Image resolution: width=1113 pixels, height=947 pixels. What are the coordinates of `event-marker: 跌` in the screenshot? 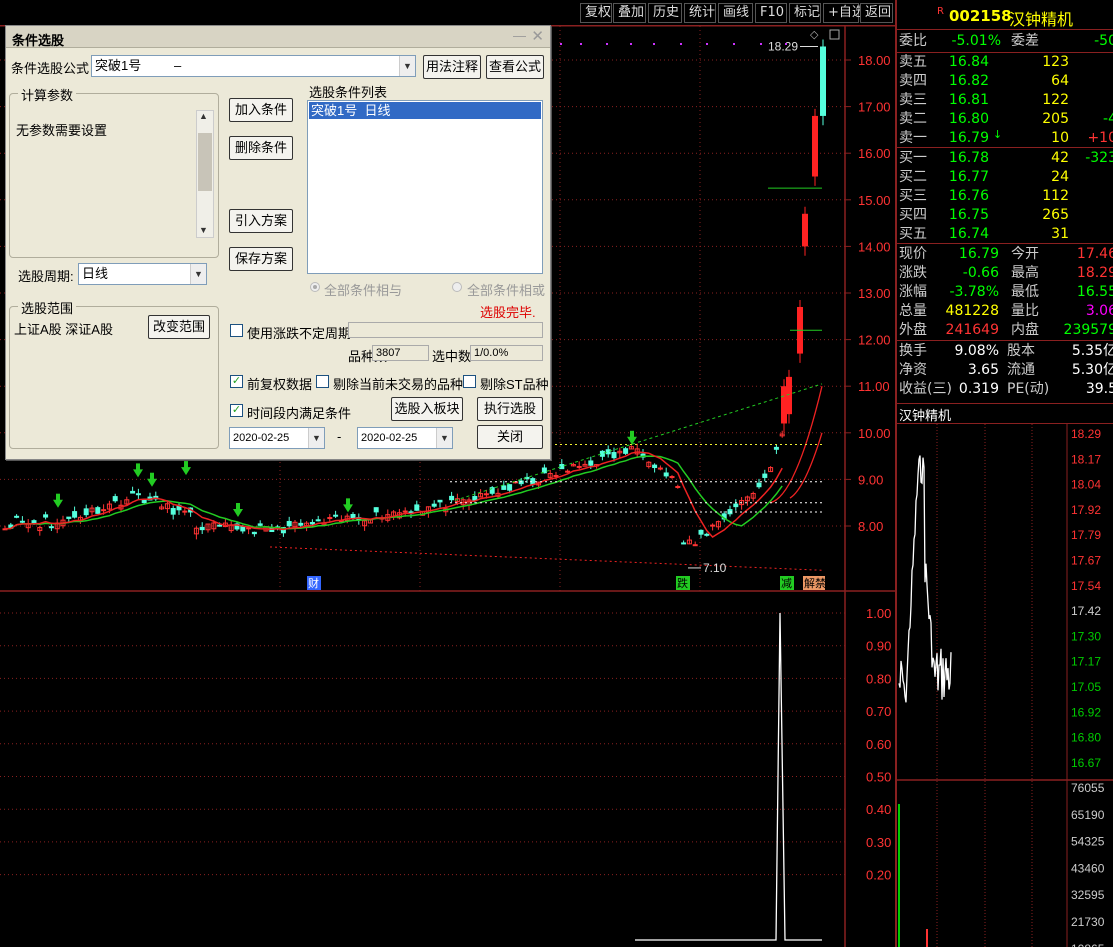 It's located at (682, 583).